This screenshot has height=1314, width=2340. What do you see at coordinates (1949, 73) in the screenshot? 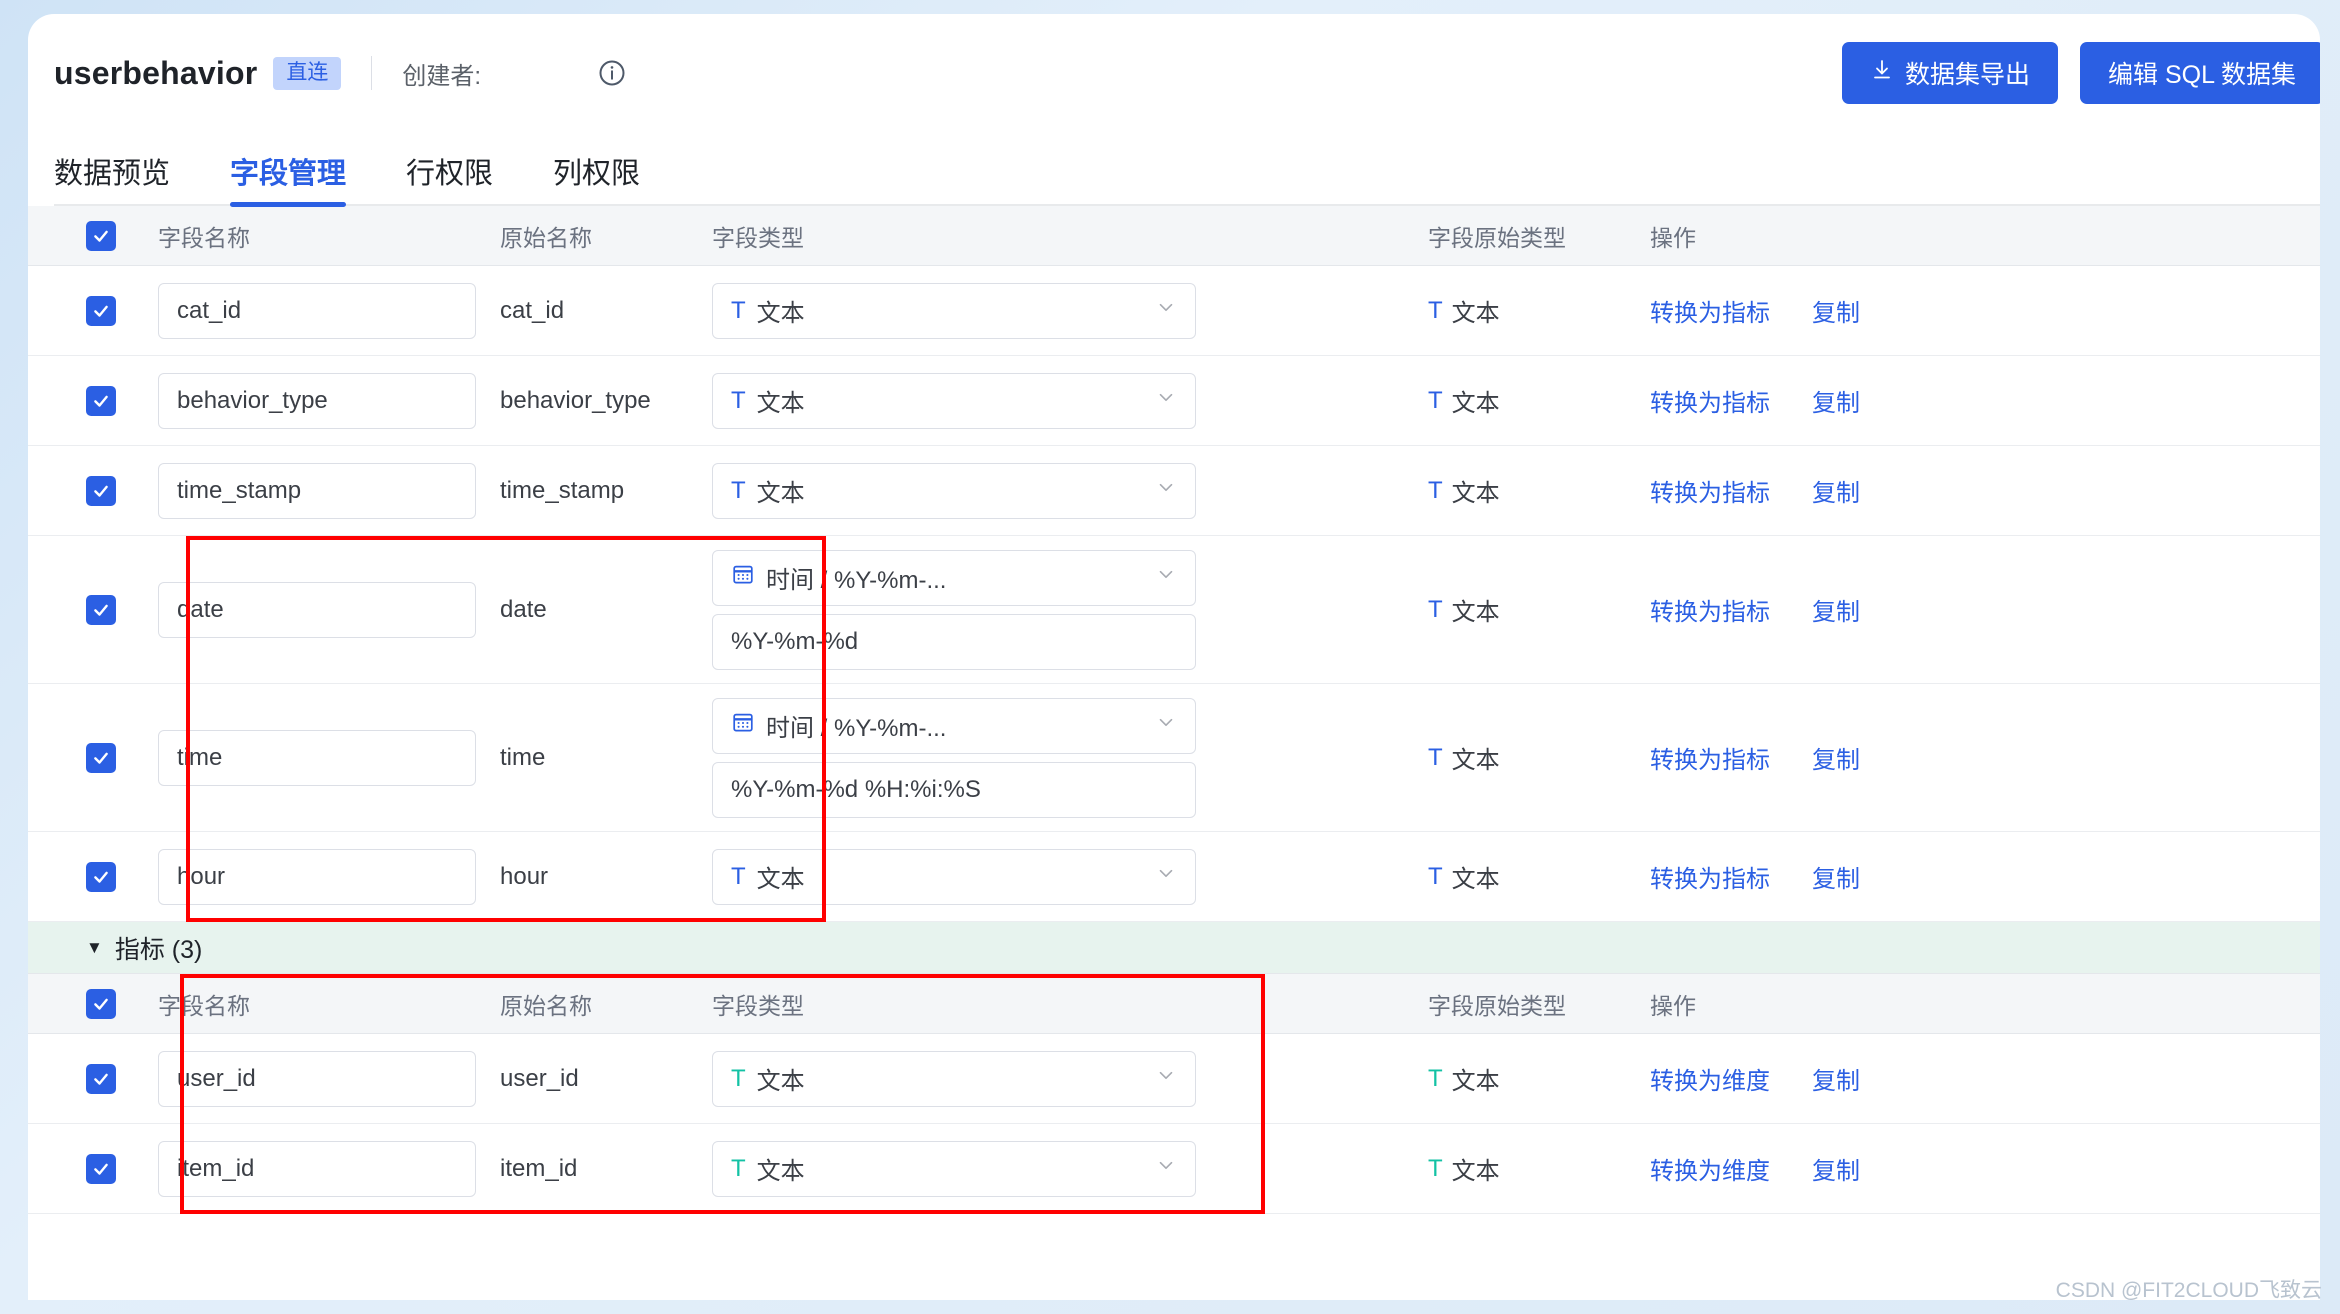
I see `export-dataset-button: 数据集导出` at bounding box center [1949, 73].